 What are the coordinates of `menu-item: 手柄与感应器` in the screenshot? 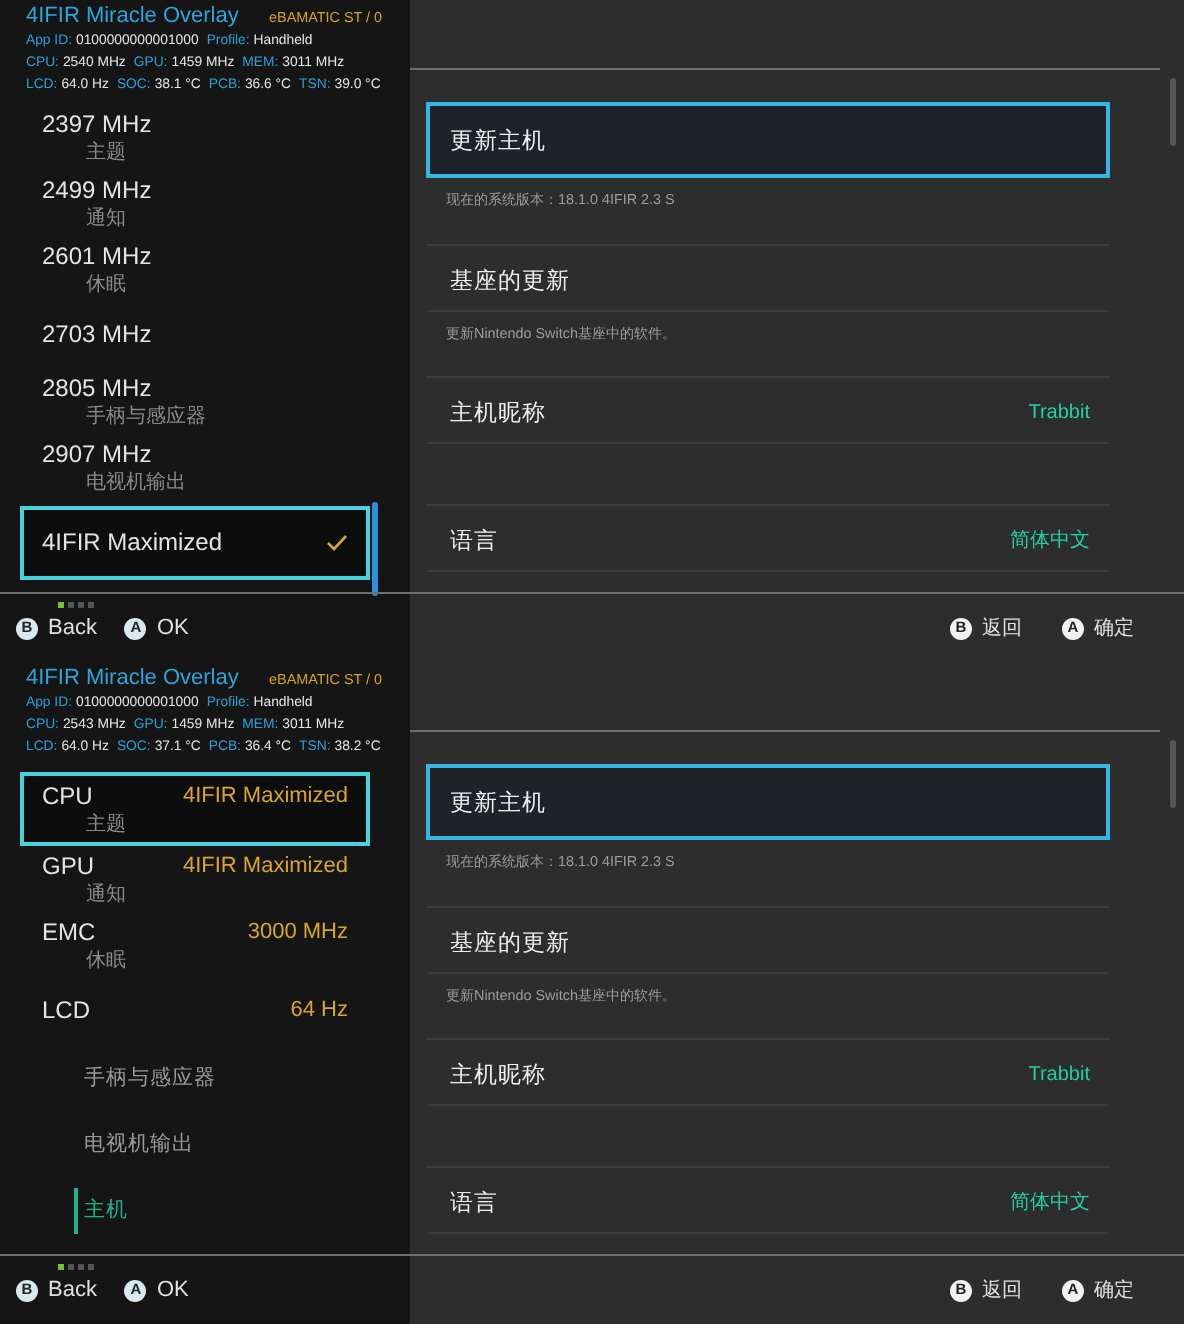 It's located at (150, 1077).